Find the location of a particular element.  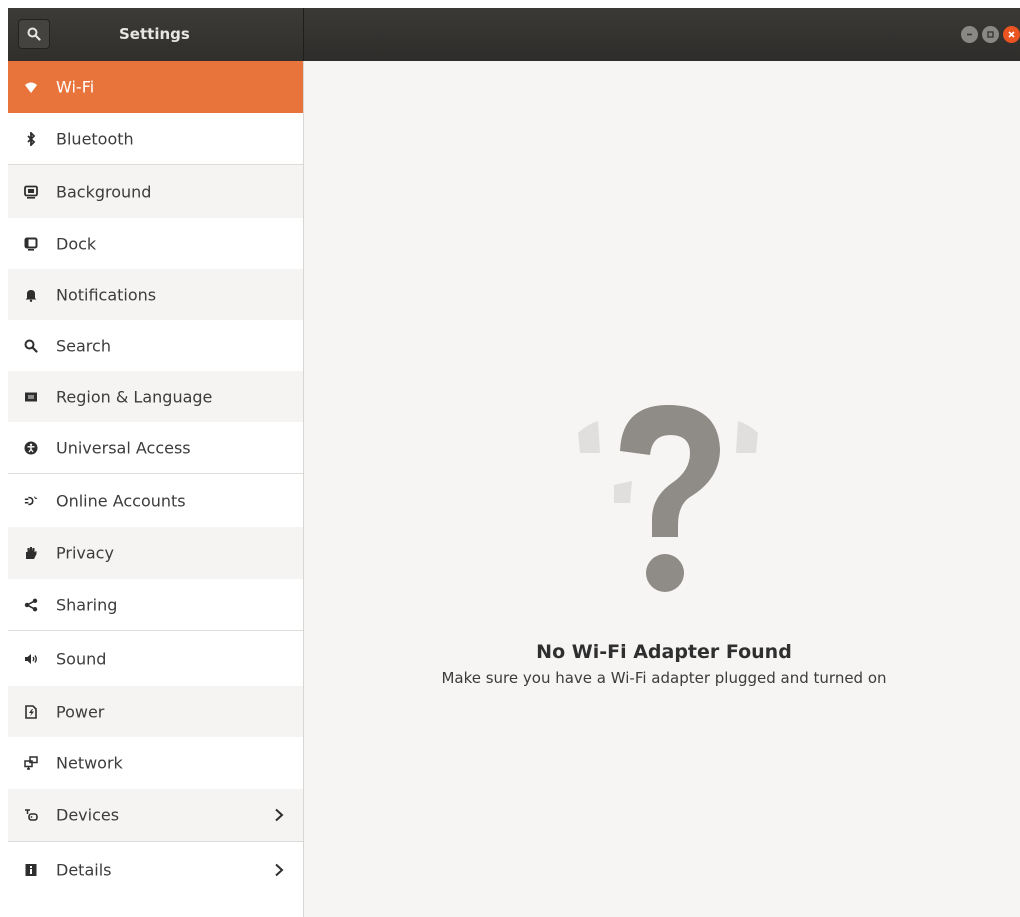

minimize-icon is located at coordinates (969, 34).